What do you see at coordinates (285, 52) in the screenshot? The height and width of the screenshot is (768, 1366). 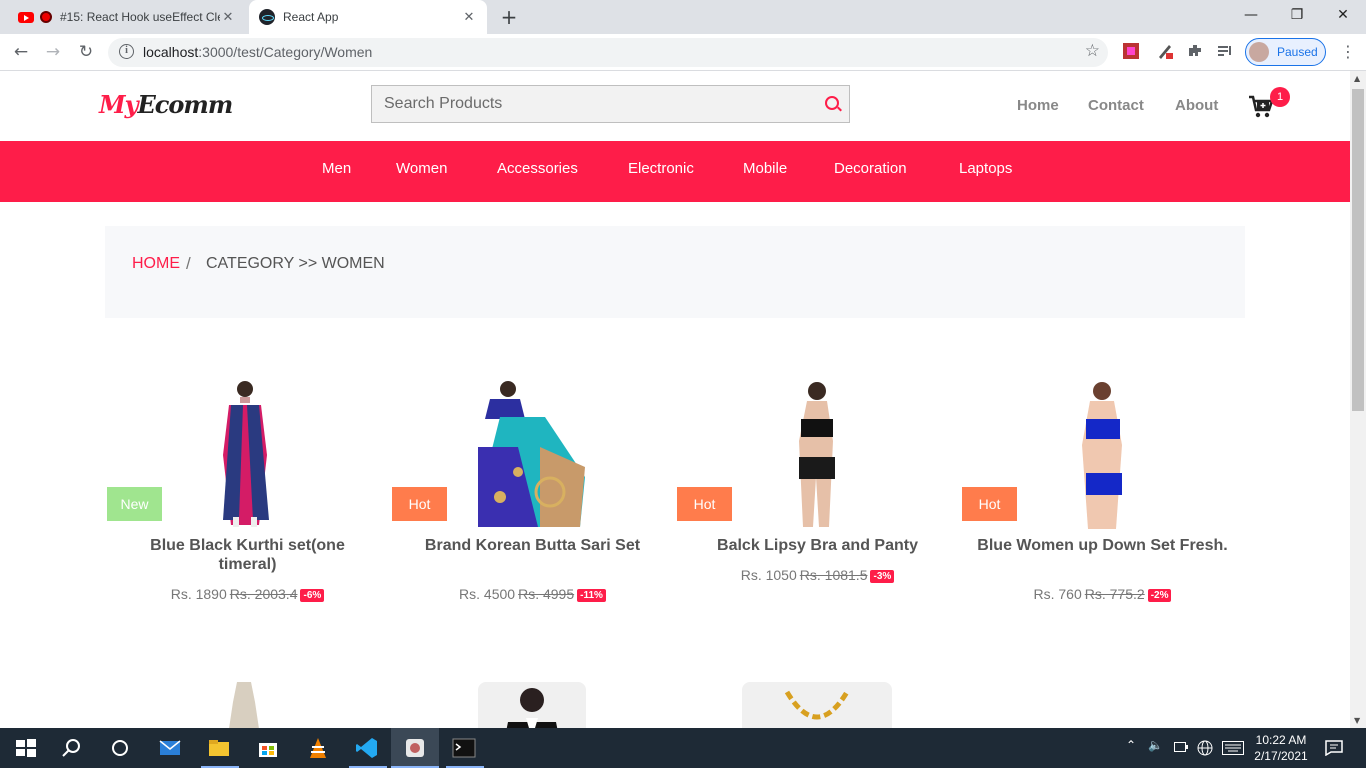 I see `url-path: :3000/test/Category/Women` at bounding box center [285, 52].